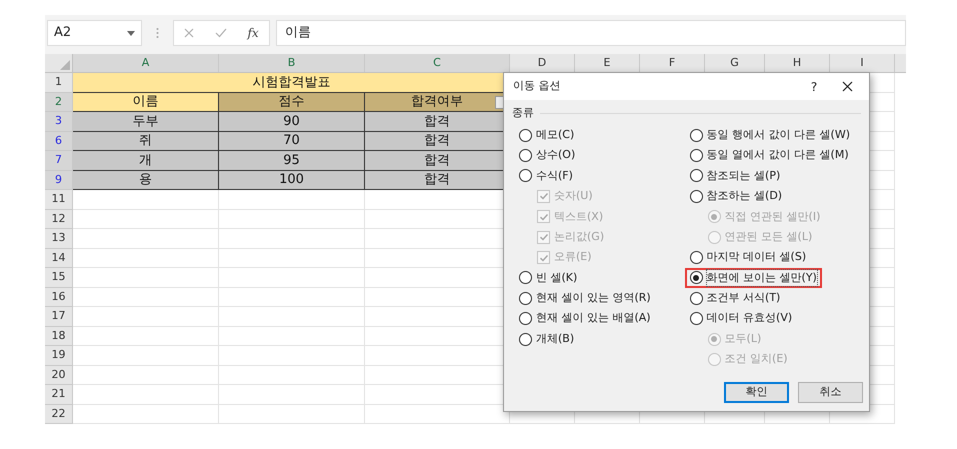  What do you see at coordinates (59, 356) in the screenshot?
I see `row-header: 19` at bounding box center [59, 356].